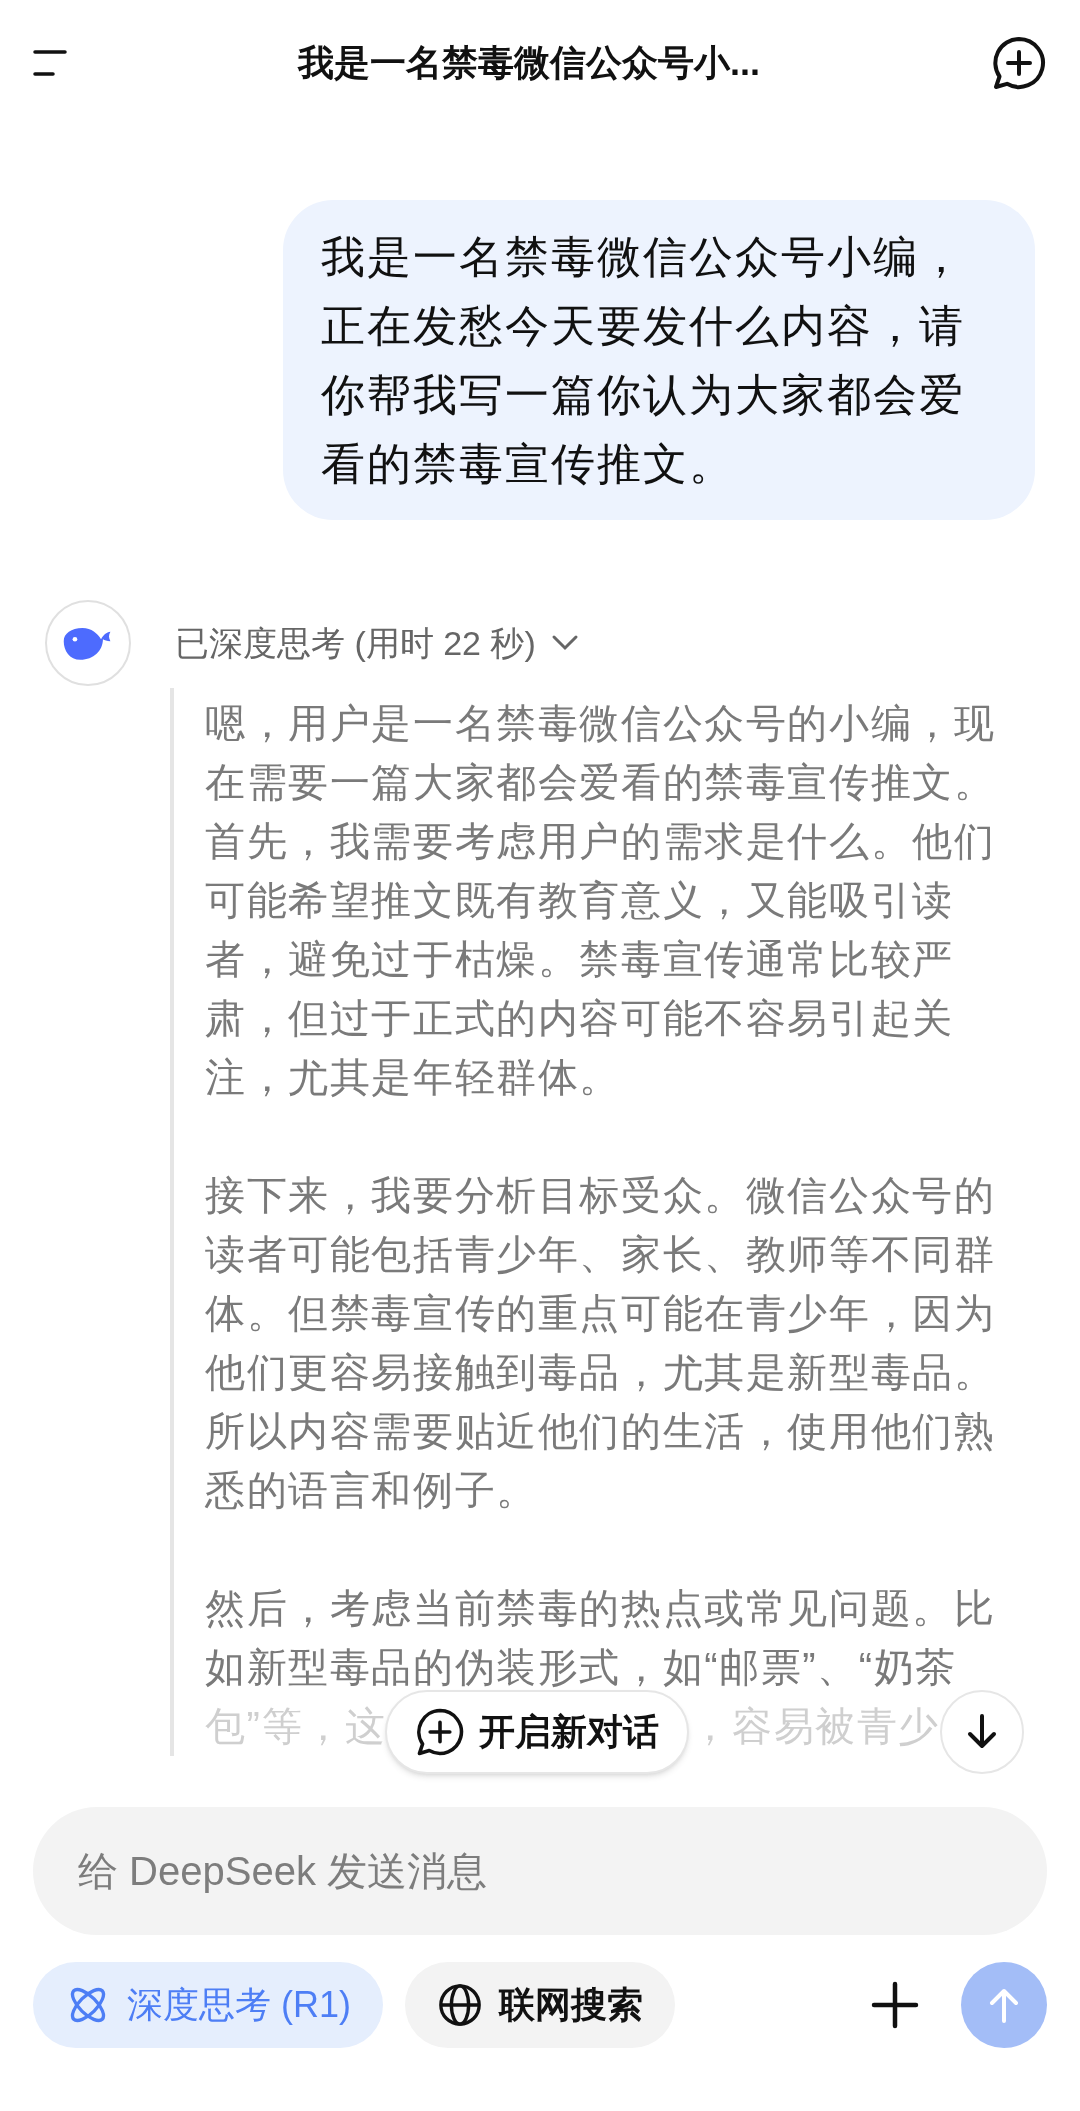 The image size is (1080, 2111). What do you see at coordinates (50, 62) in the screenshot?
I see `menu-icon` at bounding box center [50, 62].